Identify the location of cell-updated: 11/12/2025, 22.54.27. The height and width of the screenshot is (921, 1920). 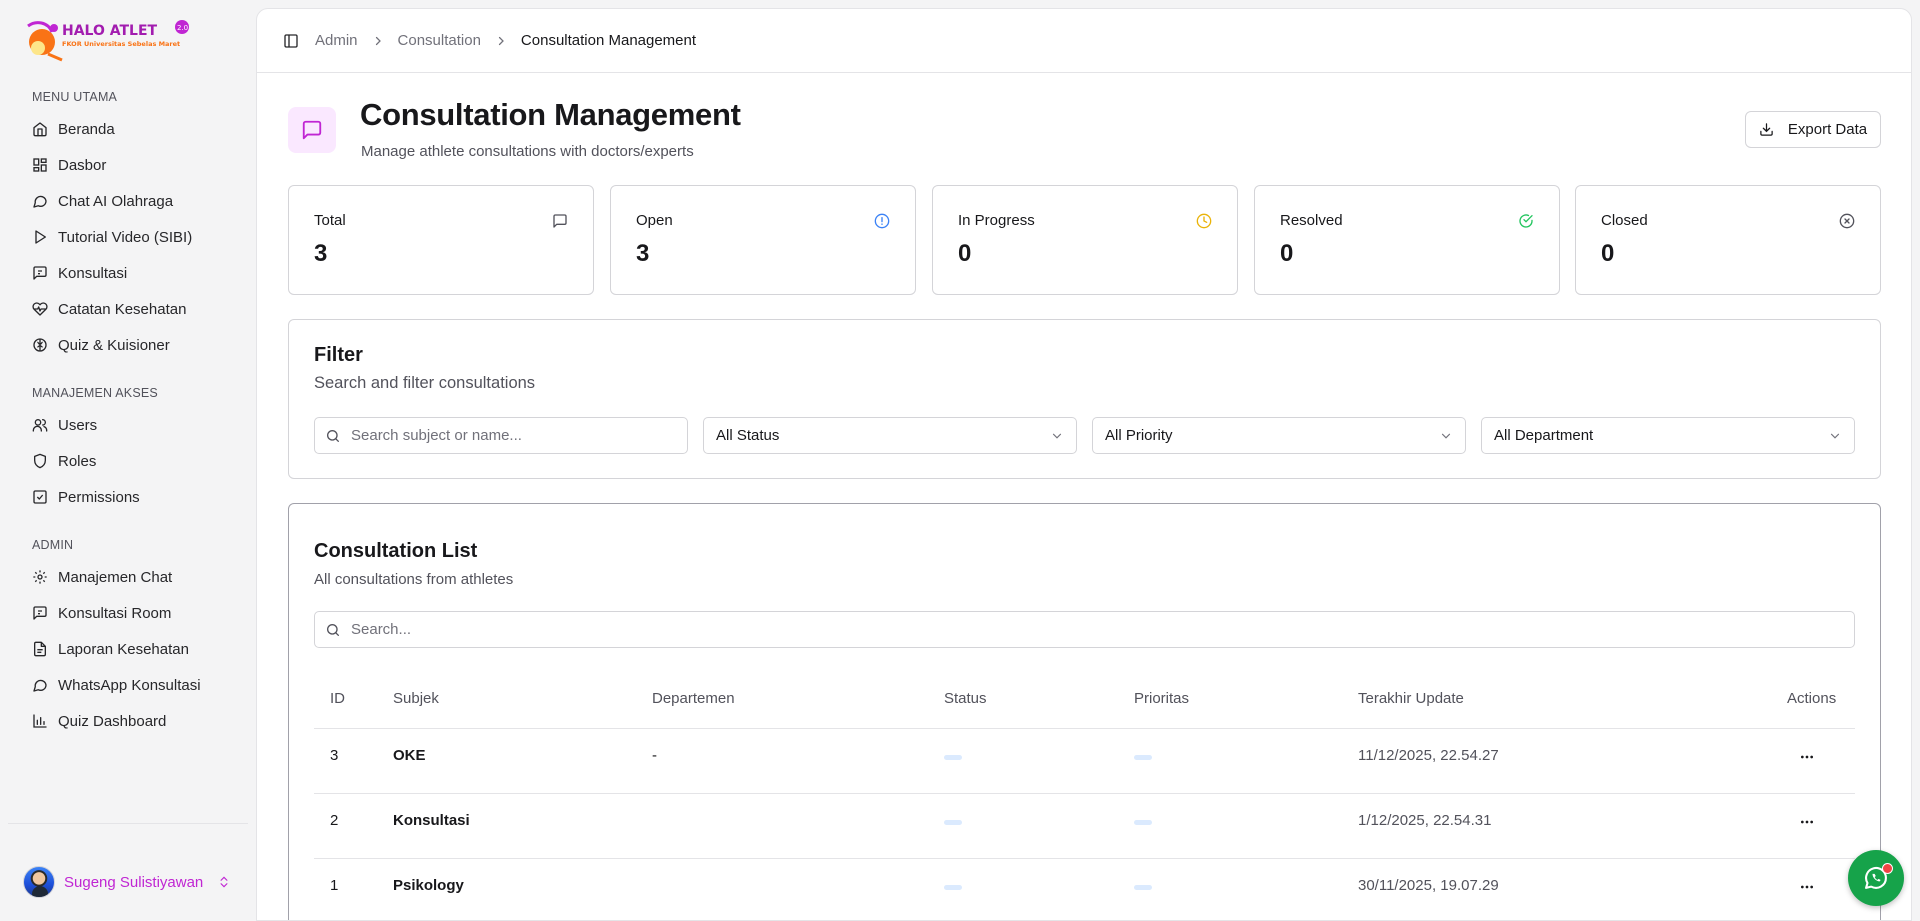
(1428, 755).